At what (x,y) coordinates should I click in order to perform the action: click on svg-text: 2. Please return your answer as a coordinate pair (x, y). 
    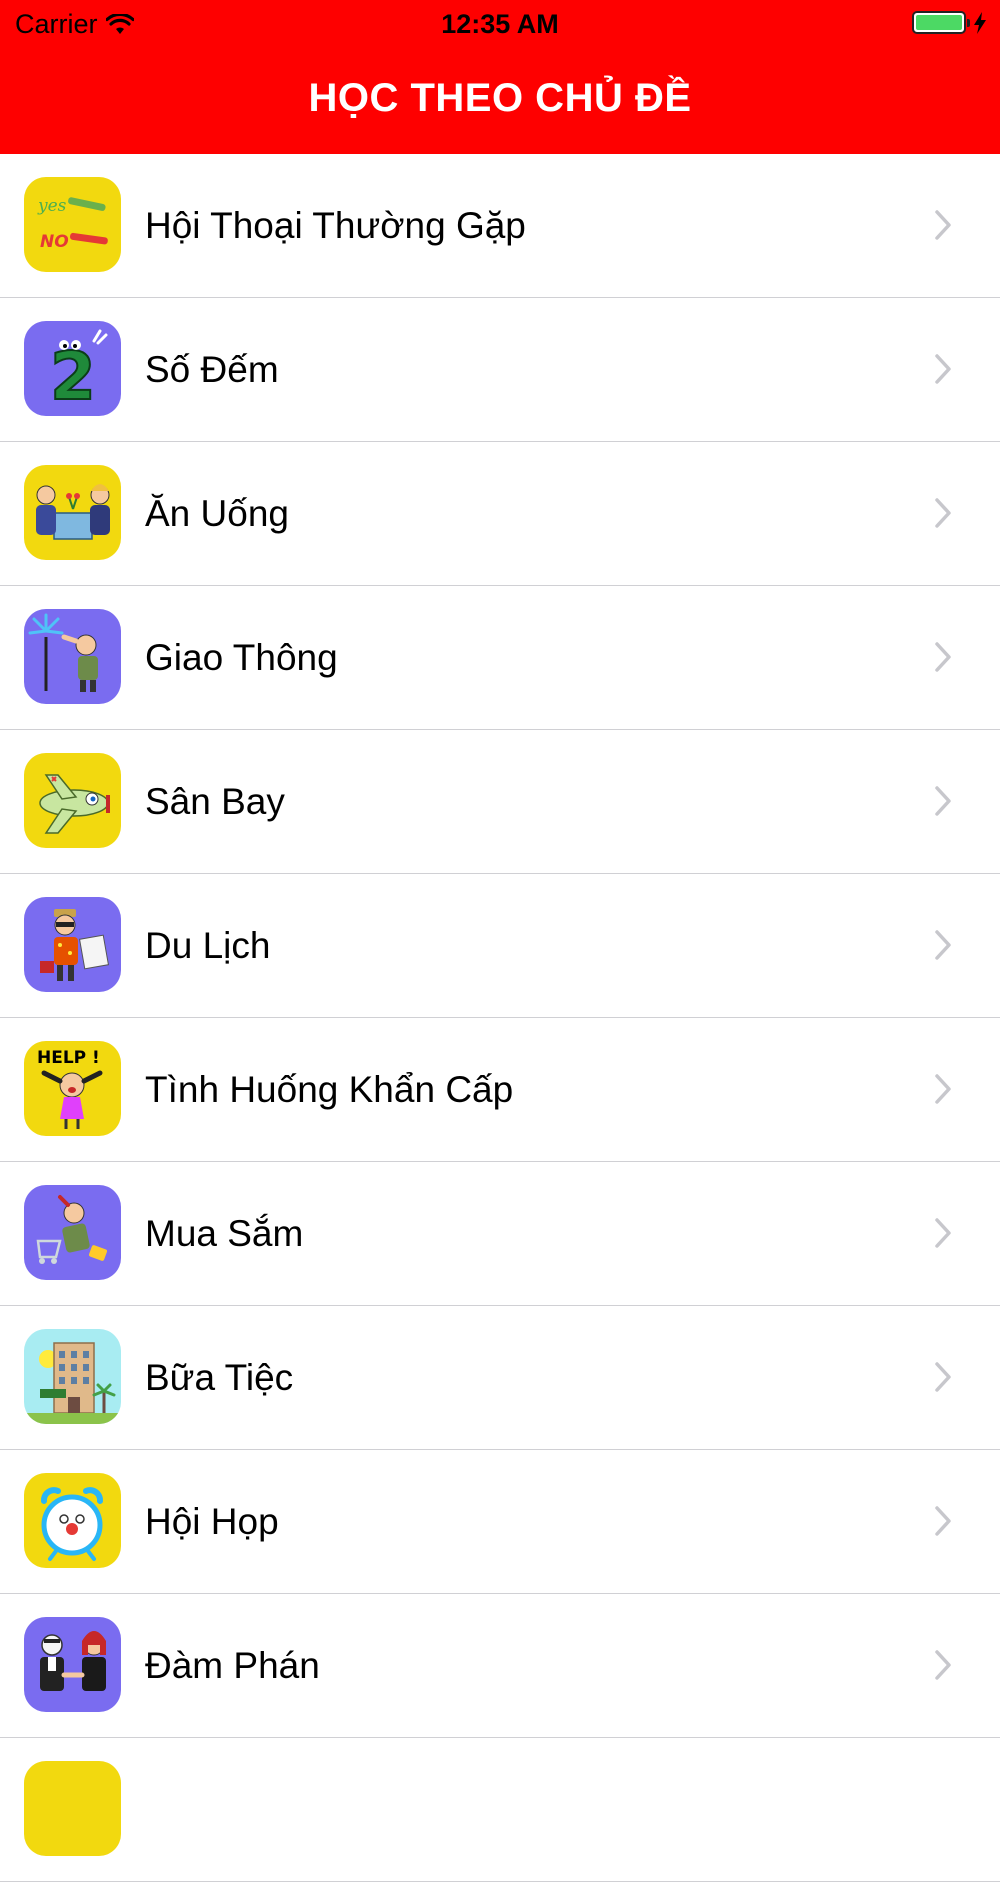
    Looking at the image, I should click on (73, 376).